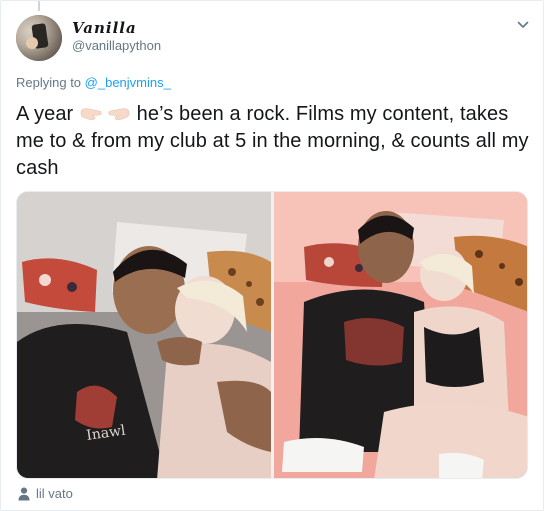  Describe the element at coordinates (273, 38) in the screenshot. I see `tweet-header: Vanilla @vanillapython` at that location.